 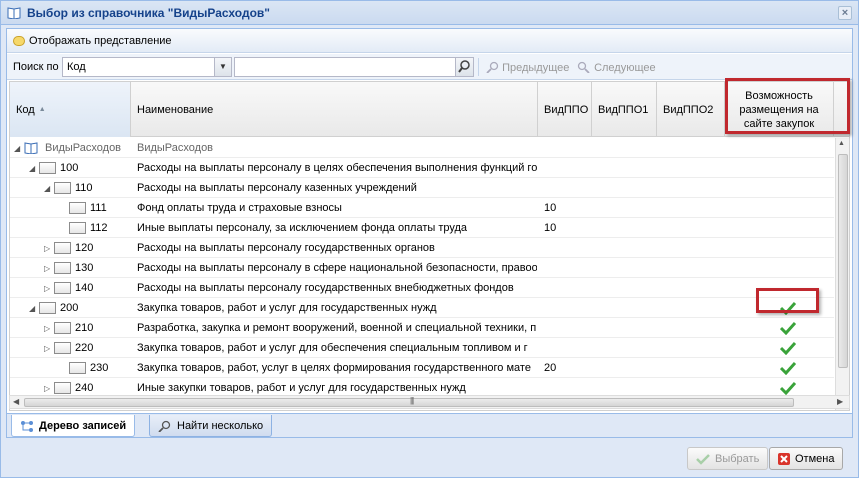 I want to click on tab-tree-label: Дерево записей, so click(x=83, y=425).